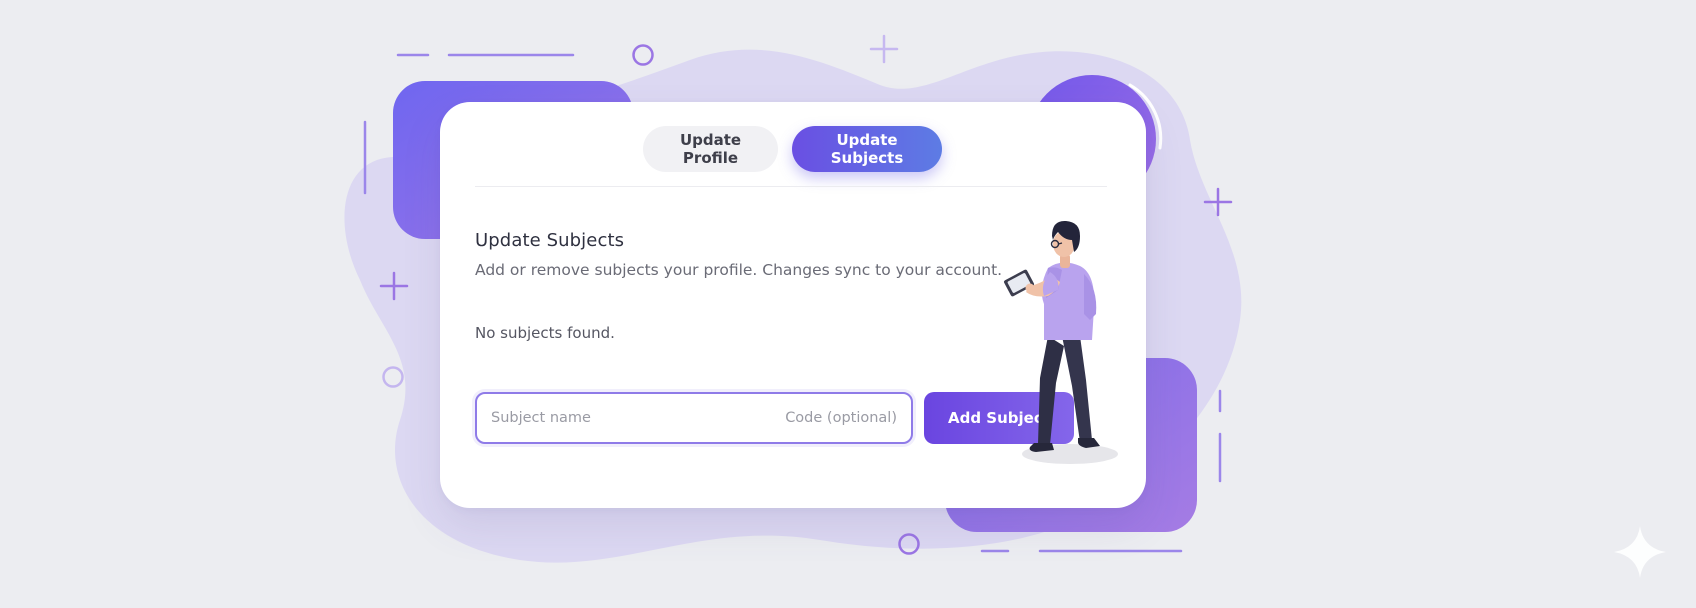 This screenshot has height=608, width=1696. Describe the element at coordinates (550, 240) in the screenshot. I see `section-title: Update Subjects` at that location.